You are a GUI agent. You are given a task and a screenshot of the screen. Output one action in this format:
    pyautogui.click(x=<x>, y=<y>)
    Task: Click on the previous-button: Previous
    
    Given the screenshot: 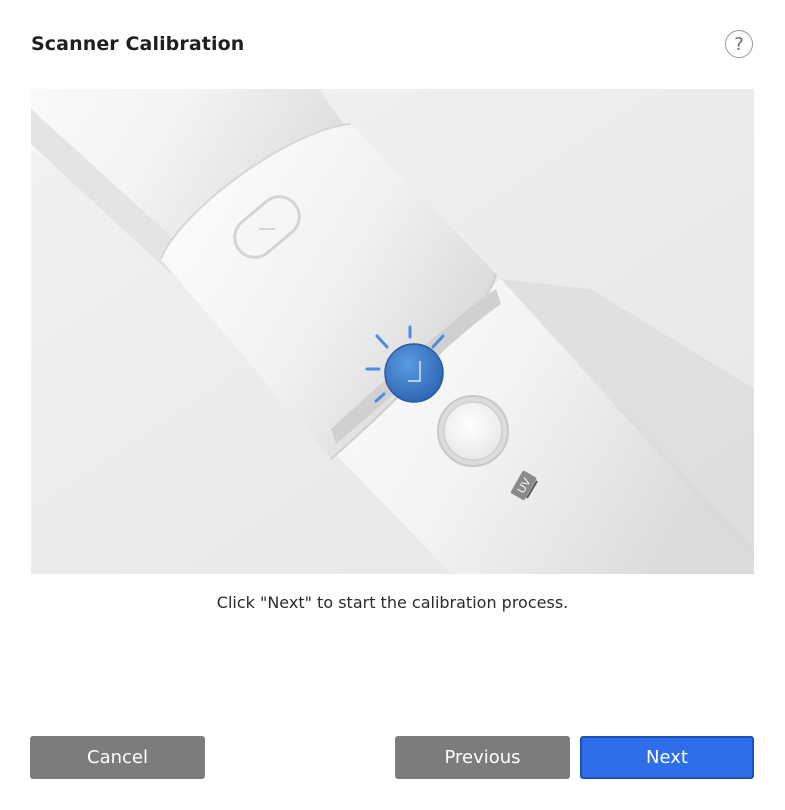 What is the action you would take?
    pyautogui.click(x=482, y=757)
    